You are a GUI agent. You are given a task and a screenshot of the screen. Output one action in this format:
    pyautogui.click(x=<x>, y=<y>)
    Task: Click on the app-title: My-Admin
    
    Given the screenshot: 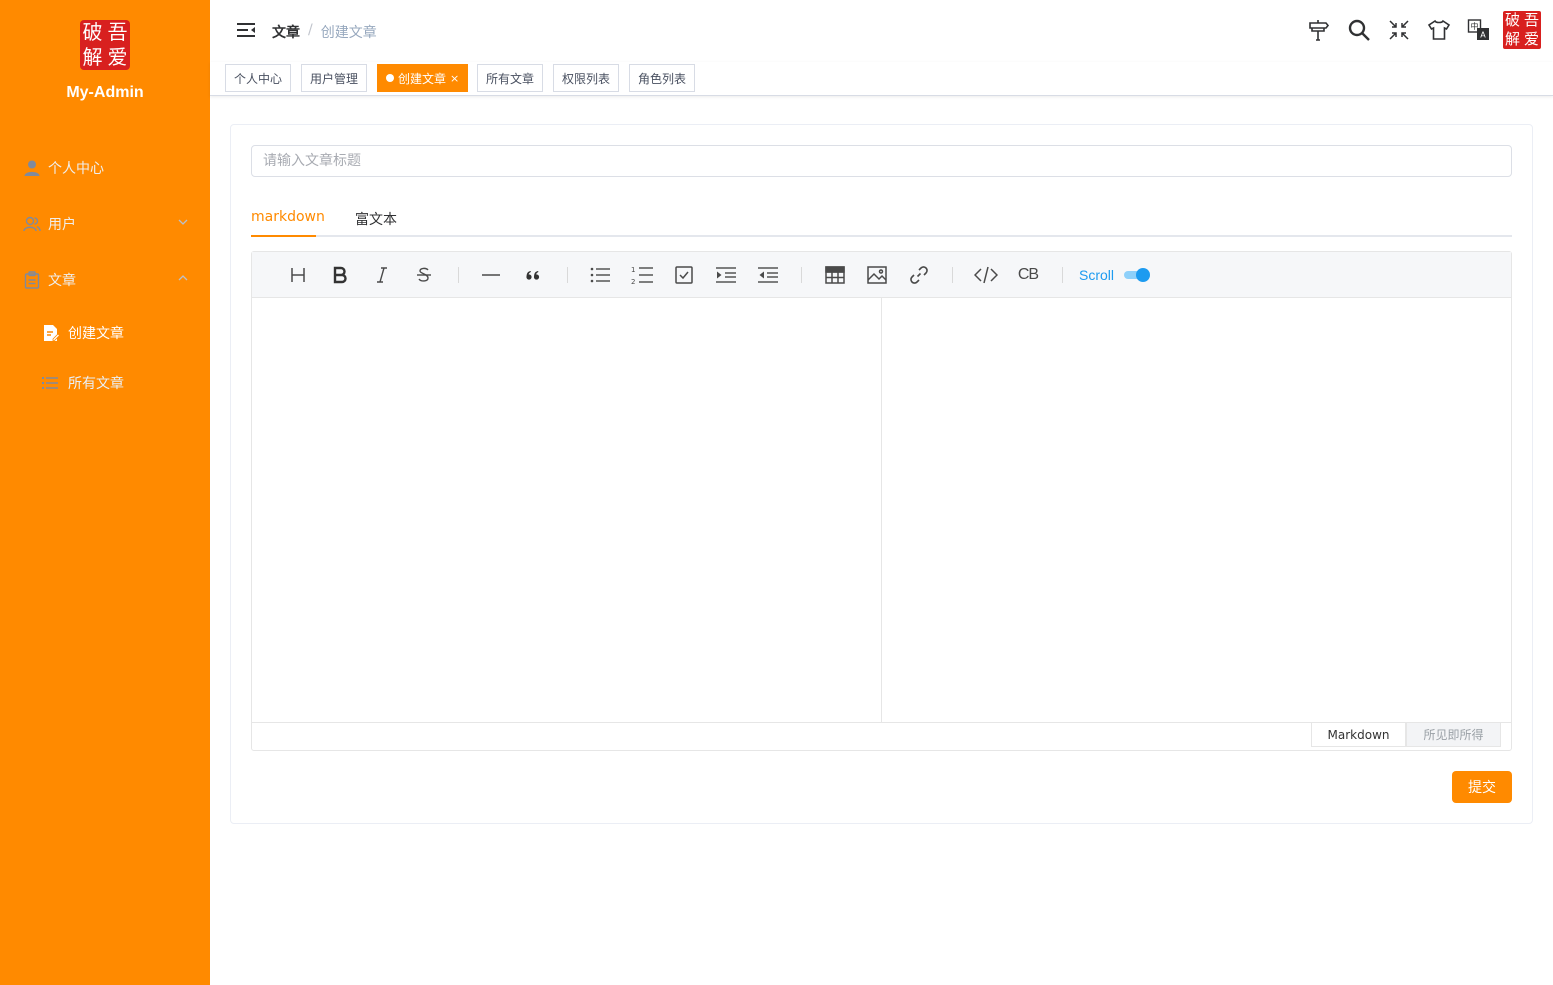 What is the action you would take?
    pyautogui.click(x=105, y=92)
    